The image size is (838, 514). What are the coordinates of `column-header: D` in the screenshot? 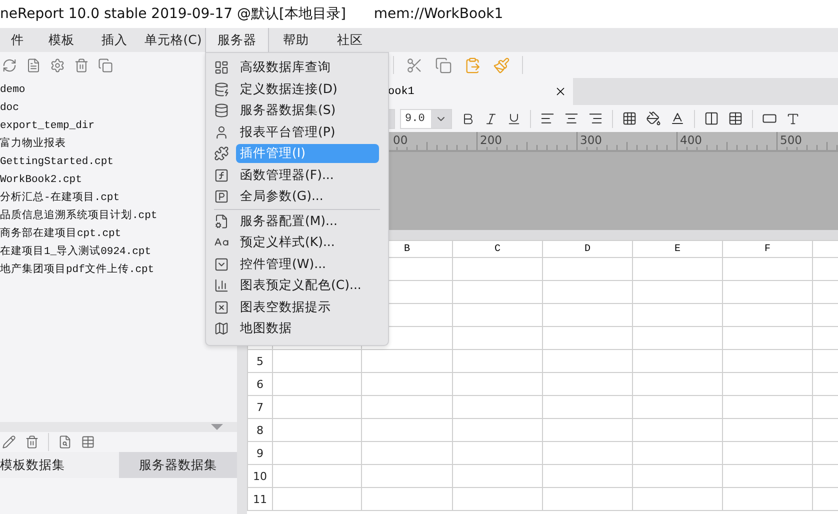 It's located at (587, 249).